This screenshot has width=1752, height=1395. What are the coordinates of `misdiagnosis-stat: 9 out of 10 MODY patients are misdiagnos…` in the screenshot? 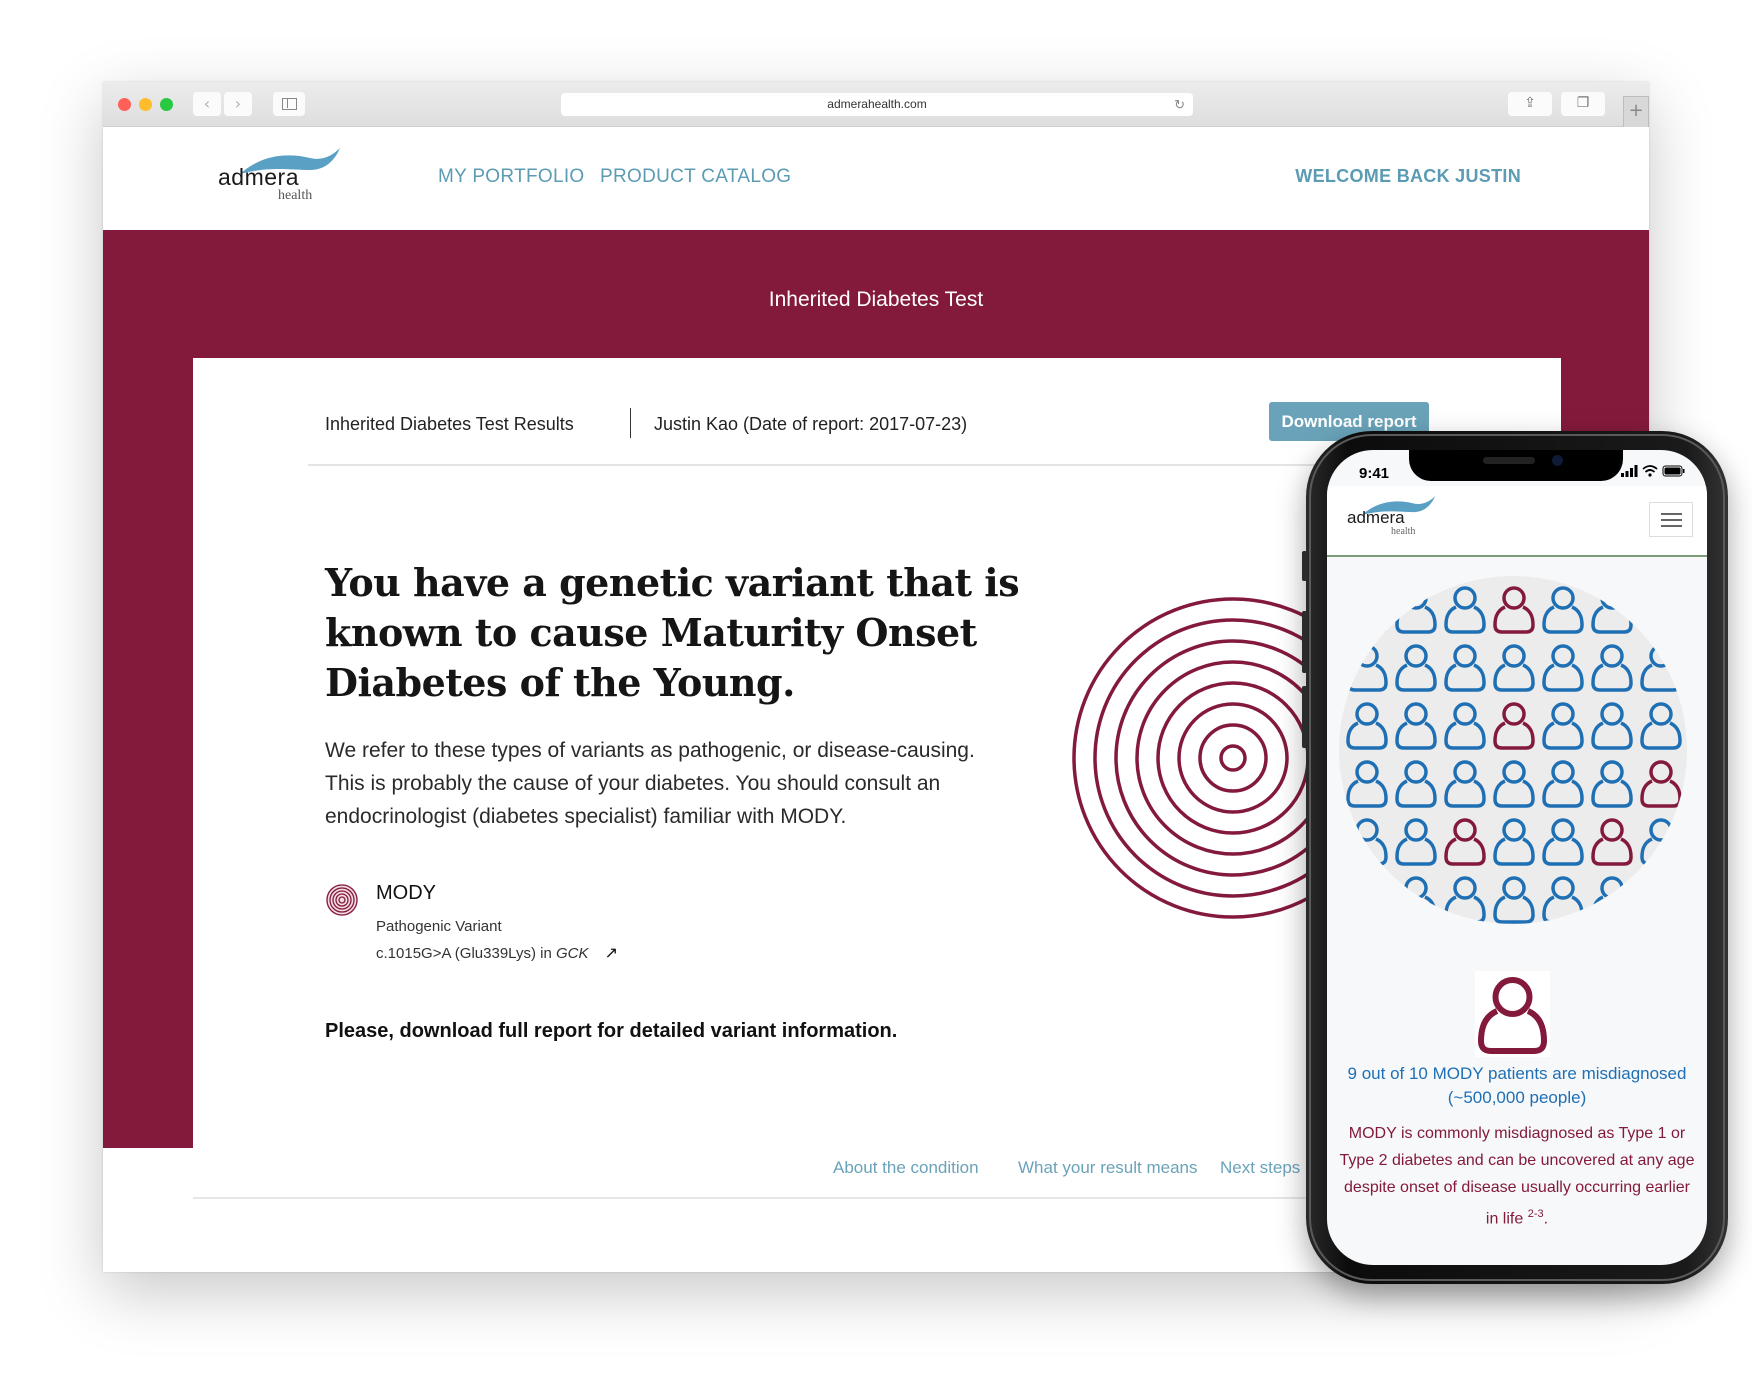 It's located at (1517, 1085).